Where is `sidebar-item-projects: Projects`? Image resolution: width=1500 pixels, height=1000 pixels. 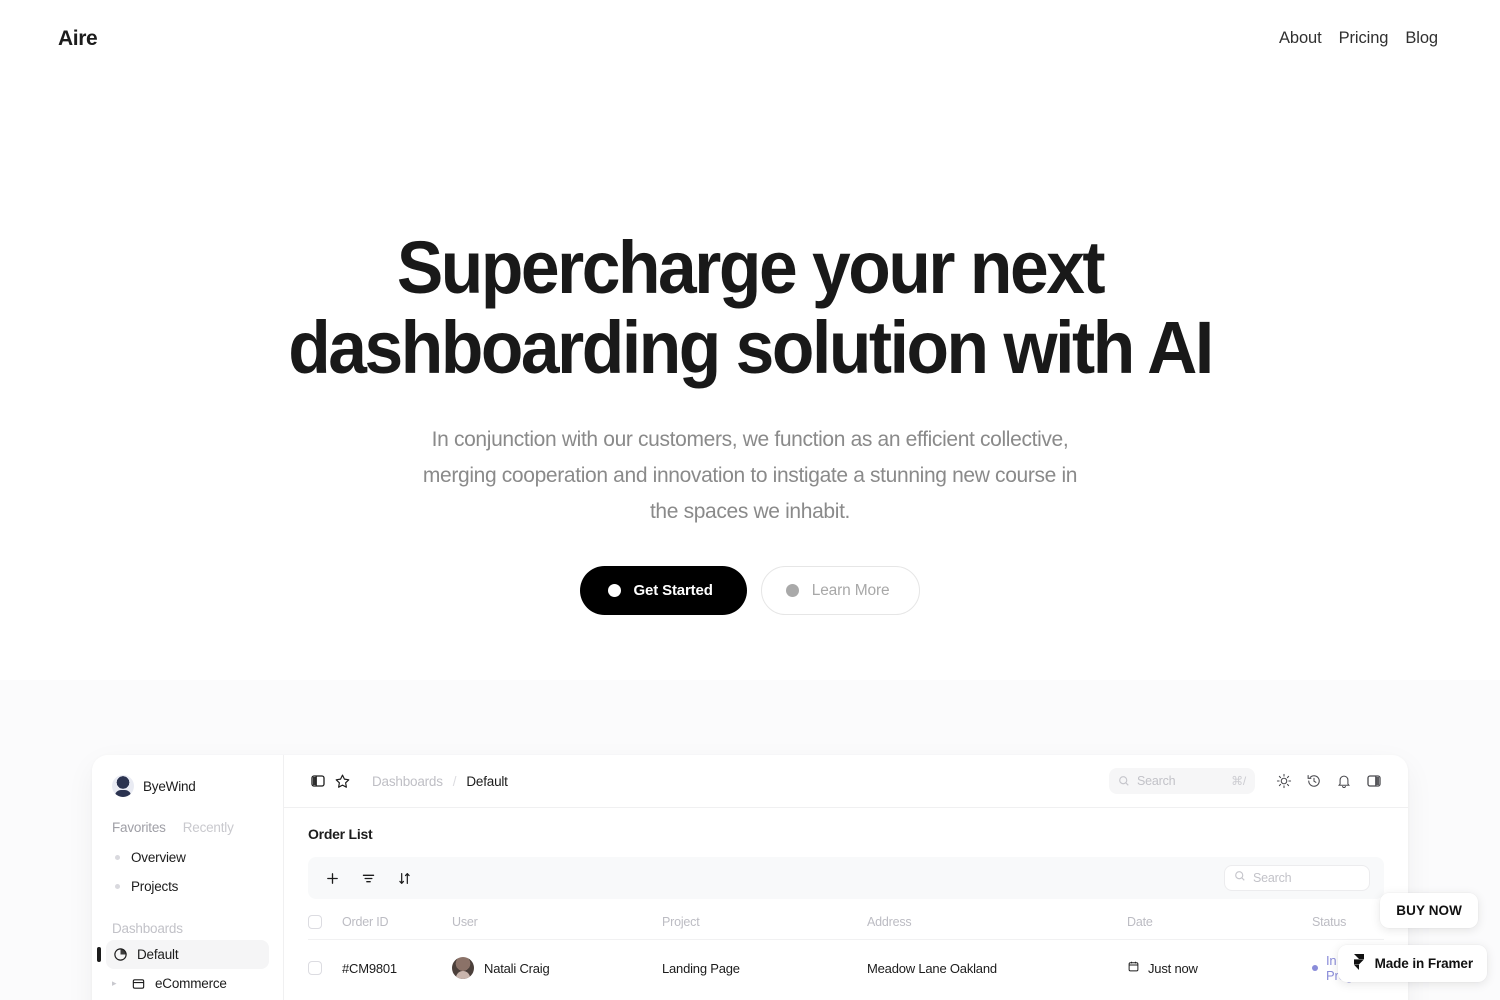
sidebar-item-projects: Projects is located at coordinates (187, 886).